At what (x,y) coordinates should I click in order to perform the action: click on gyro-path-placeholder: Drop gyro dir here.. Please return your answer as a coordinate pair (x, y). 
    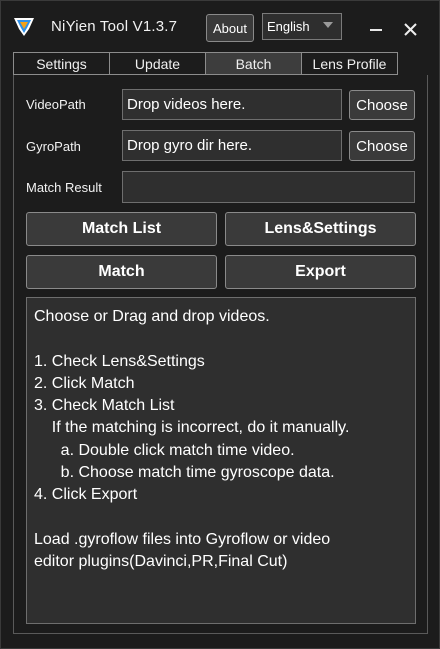
    Looking at the image, I should click on (190, 145).